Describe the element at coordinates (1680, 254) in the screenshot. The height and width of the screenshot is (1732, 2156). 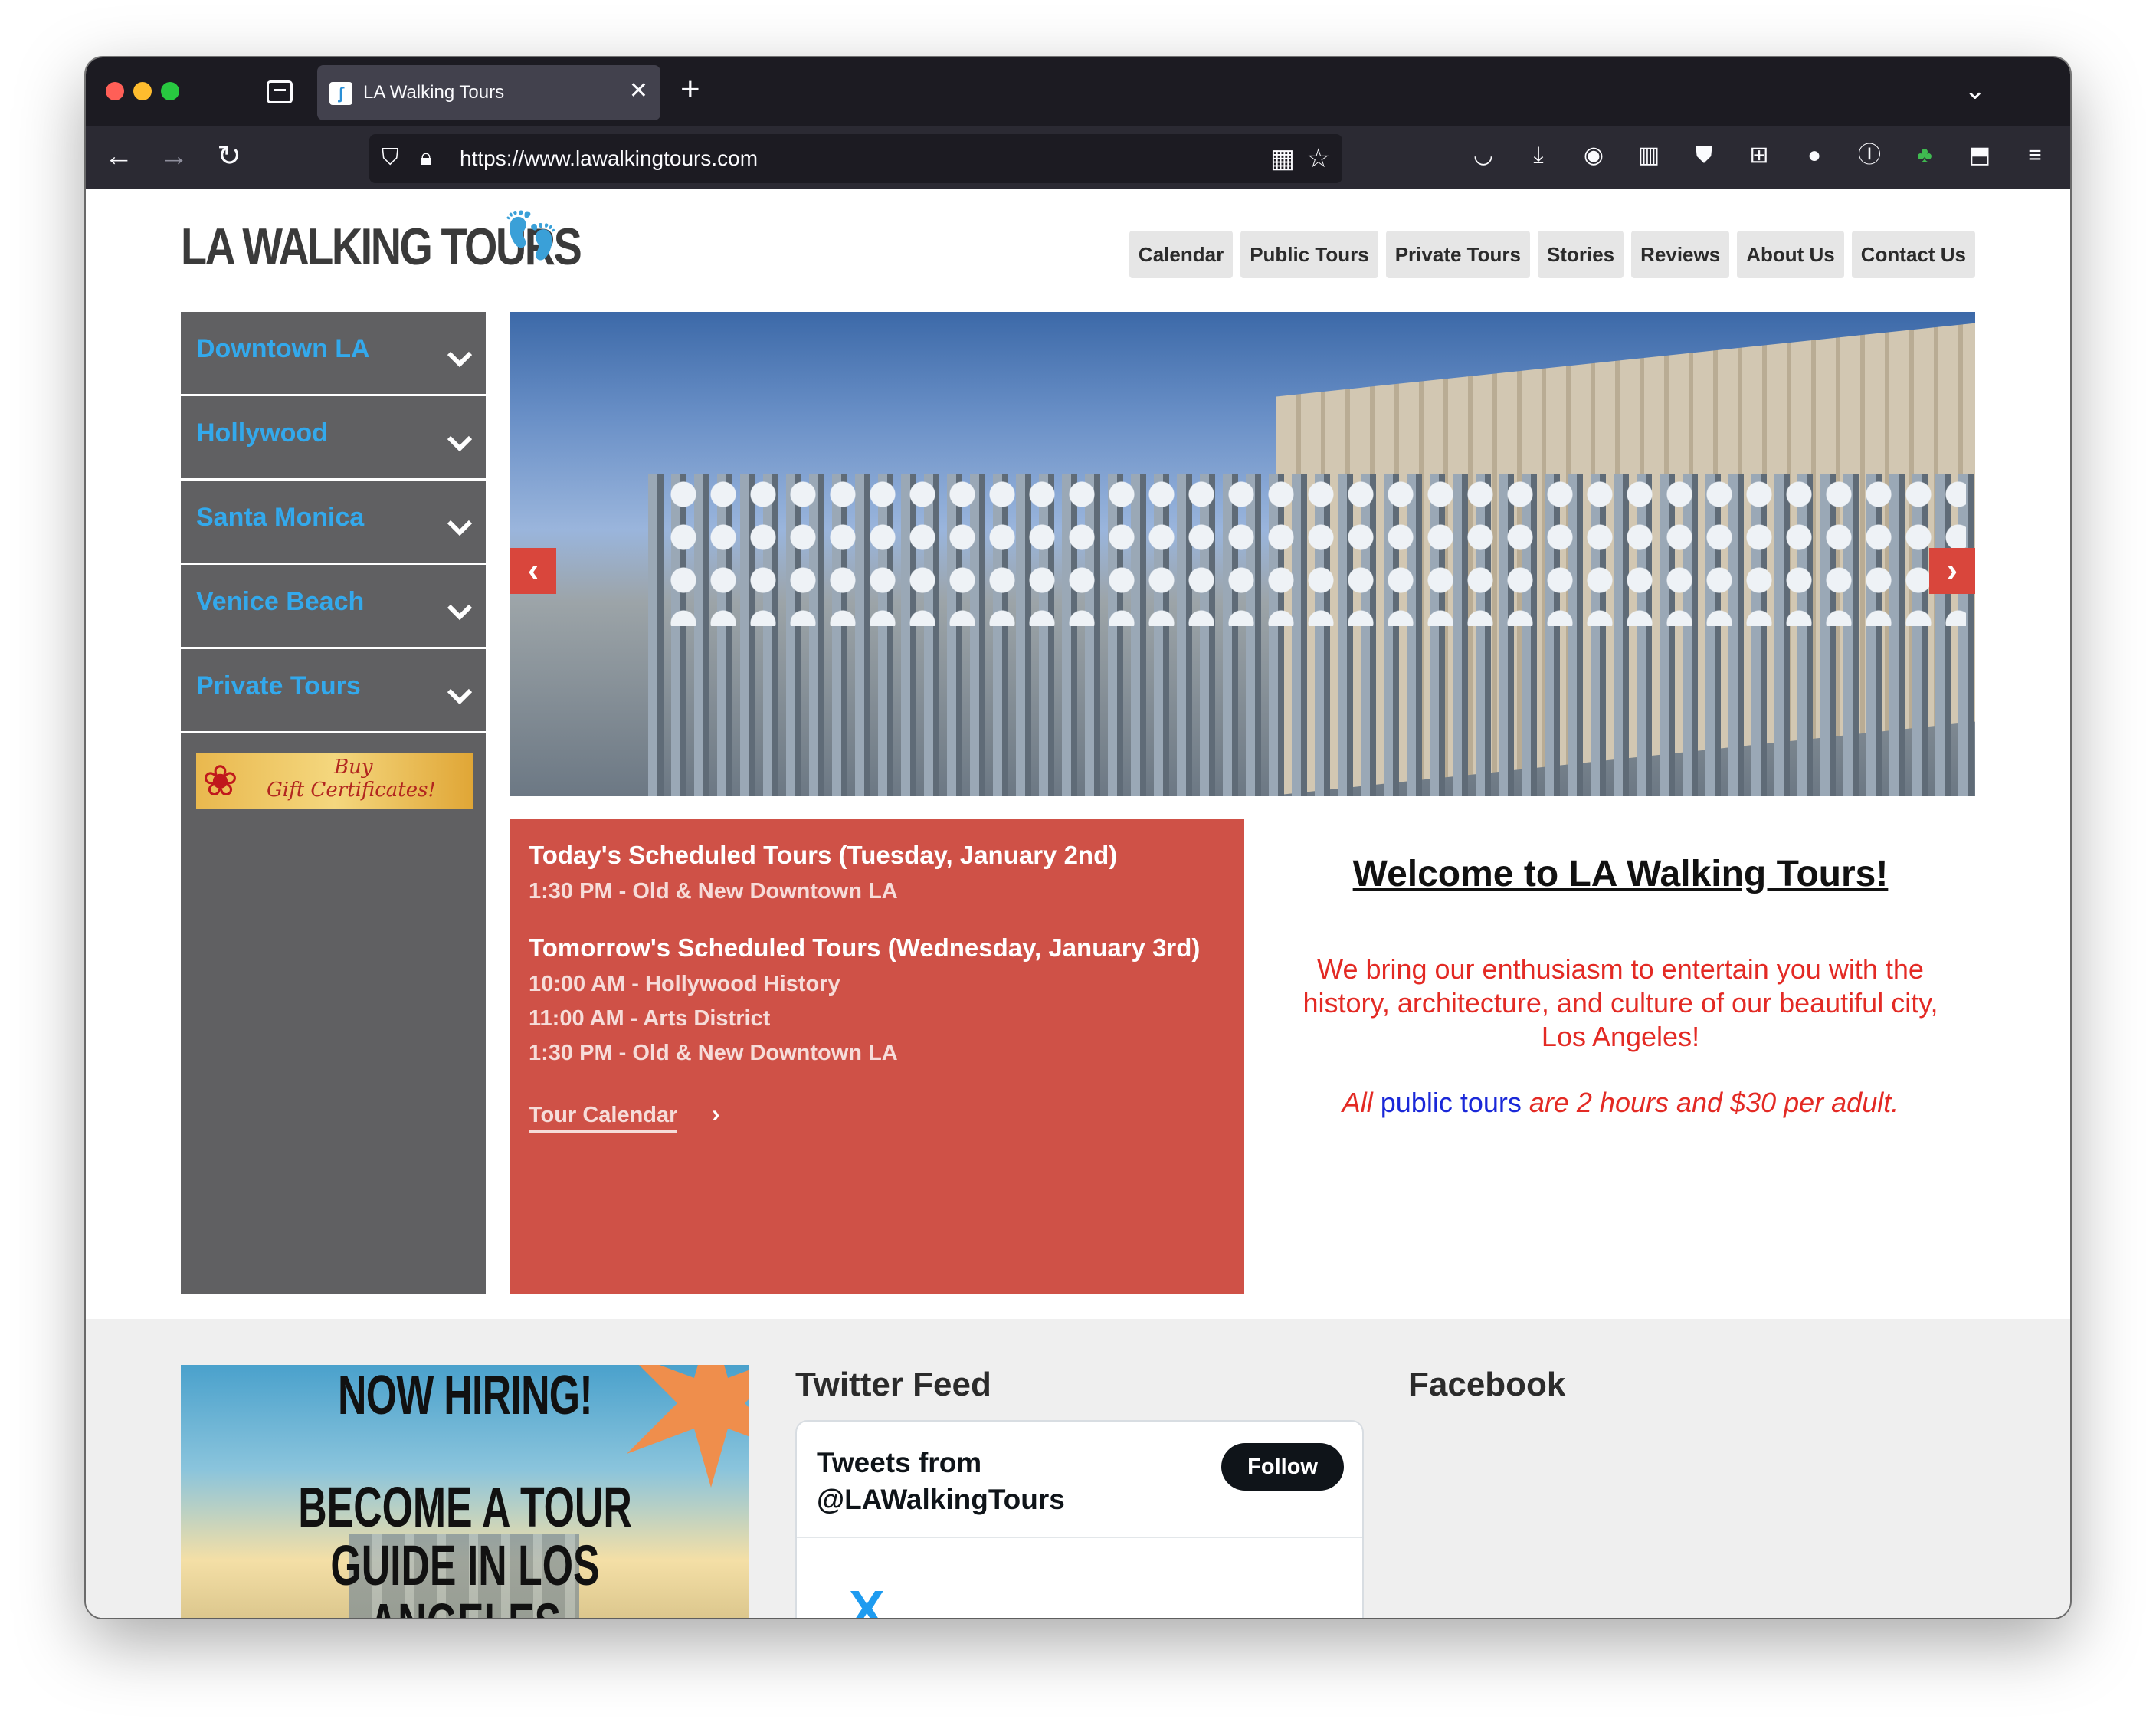
I see `nav-reviews: Reviews` at that location.